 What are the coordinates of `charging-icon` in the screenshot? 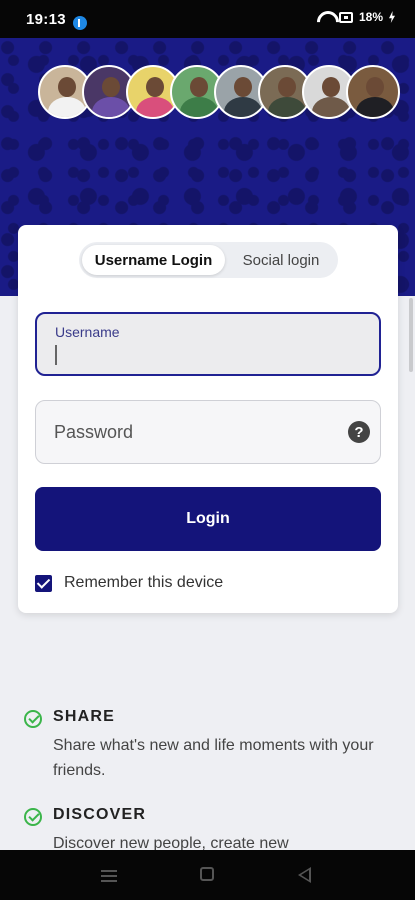 It's located at (392, 17).